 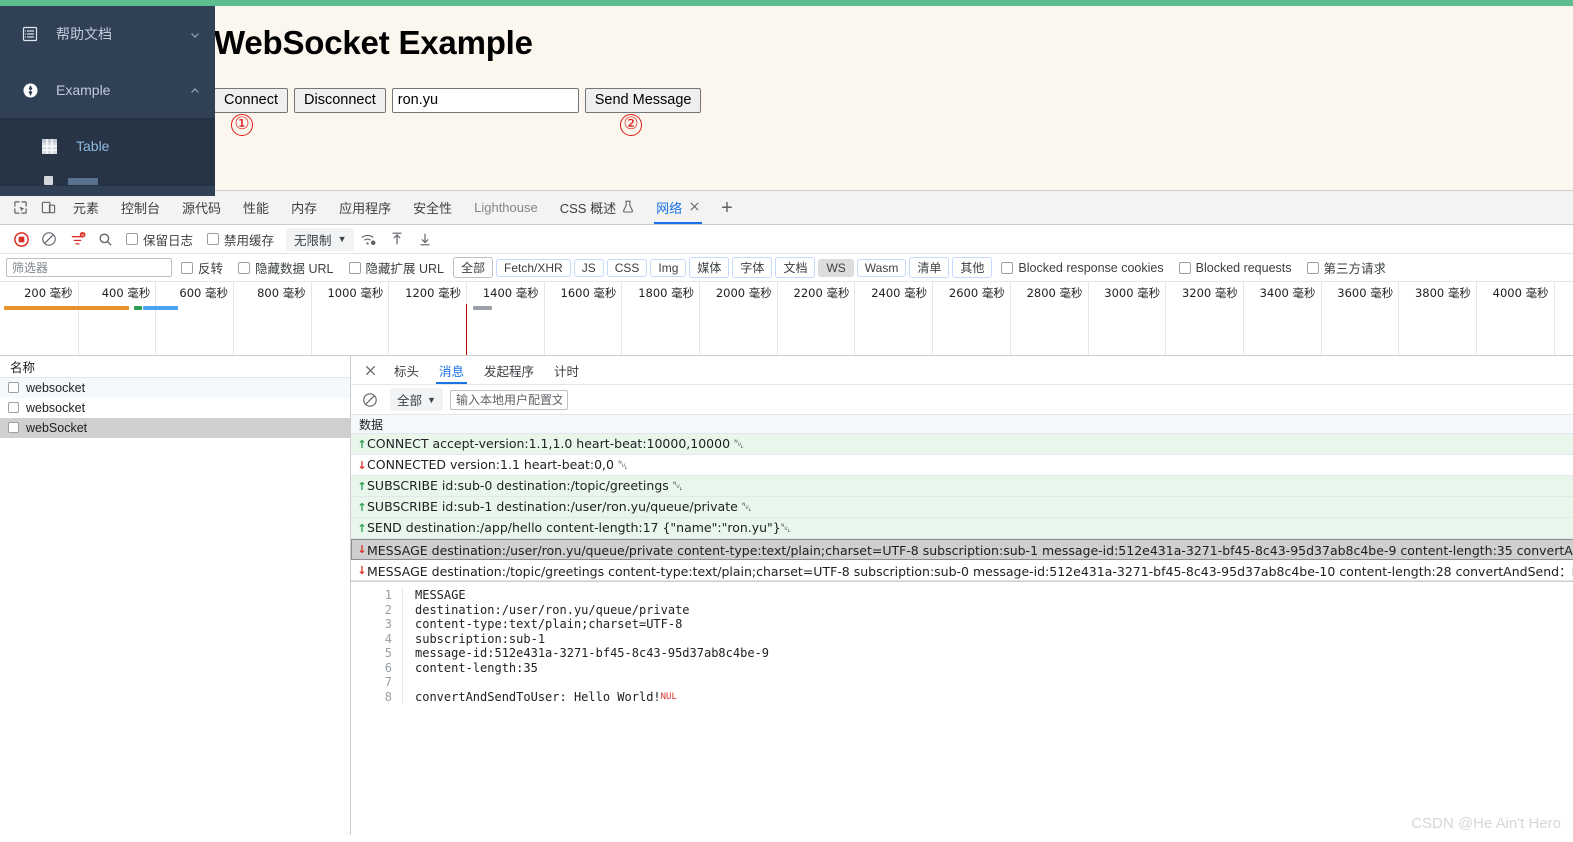 What do you see at coordinates (962, 424) in the screenshot?
I see `messages-column-header: 数据` at bounding box center [962, 424].